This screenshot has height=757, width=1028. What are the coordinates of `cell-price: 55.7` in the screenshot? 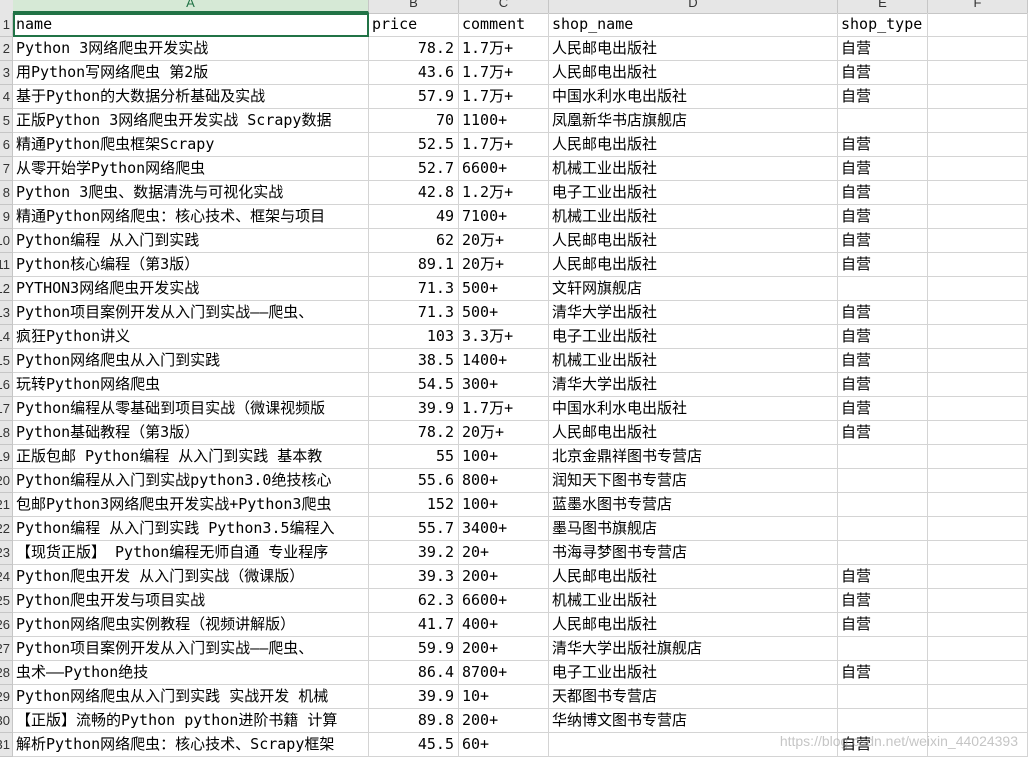 It's located at (414, 529).